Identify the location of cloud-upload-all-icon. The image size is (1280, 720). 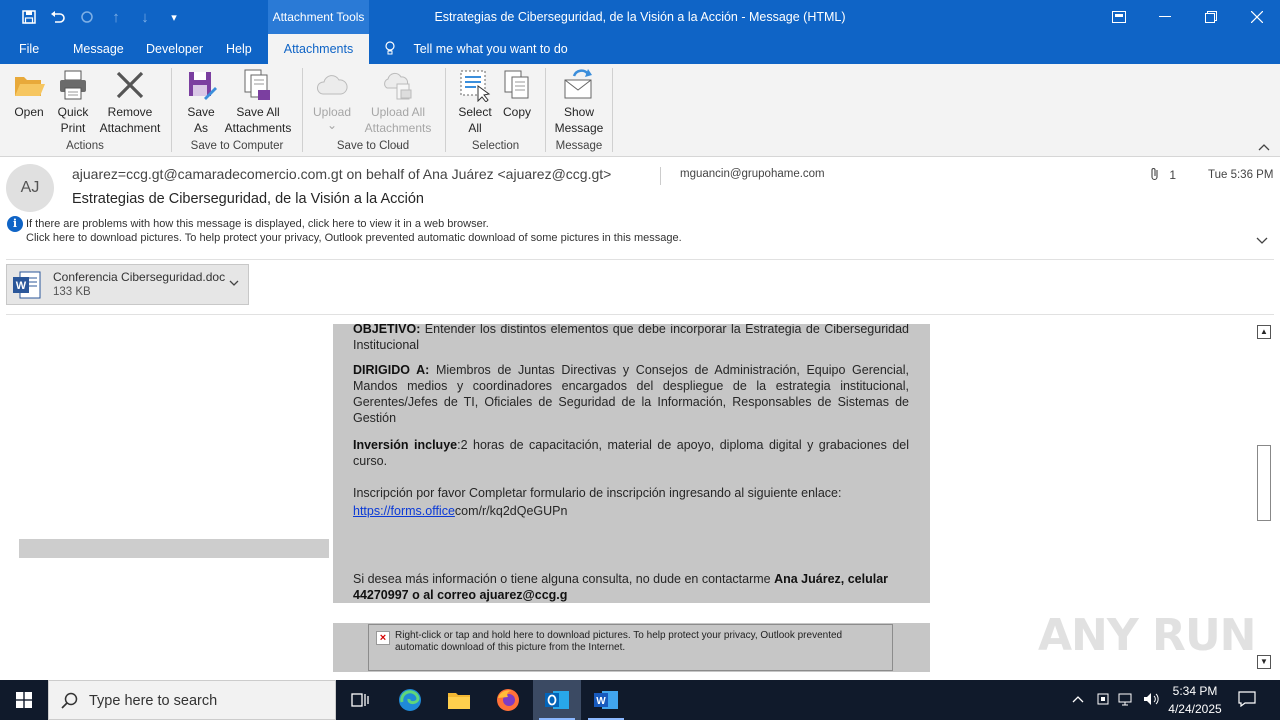
(398, 85).